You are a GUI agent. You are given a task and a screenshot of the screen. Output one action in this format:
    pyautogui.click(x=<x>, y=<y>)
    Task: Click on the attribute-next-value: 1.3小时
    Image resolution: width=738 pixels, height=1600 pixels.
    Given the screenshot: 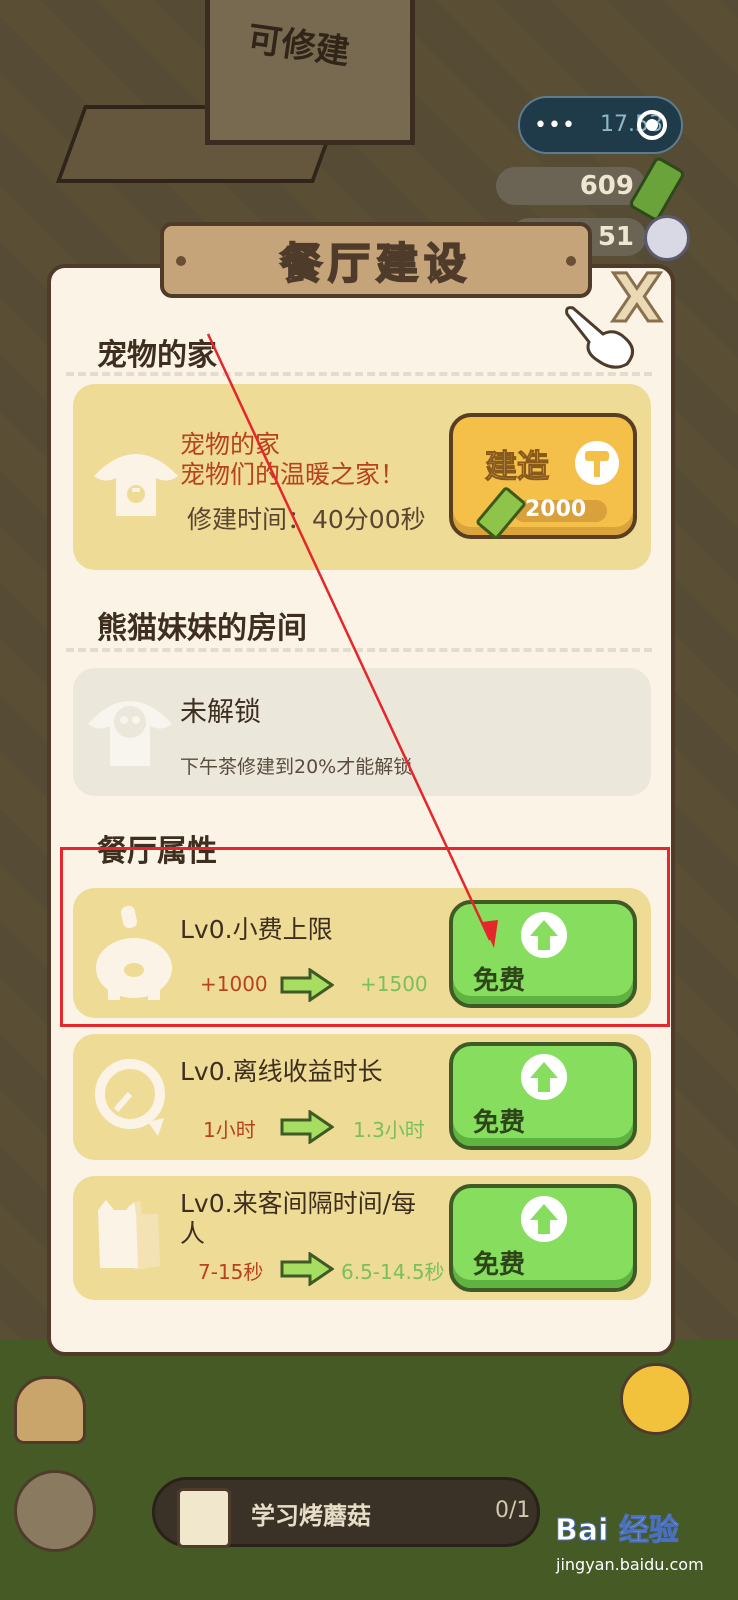 What is the action you would take?
    pyautogui.click(x=389, y=1130)
    